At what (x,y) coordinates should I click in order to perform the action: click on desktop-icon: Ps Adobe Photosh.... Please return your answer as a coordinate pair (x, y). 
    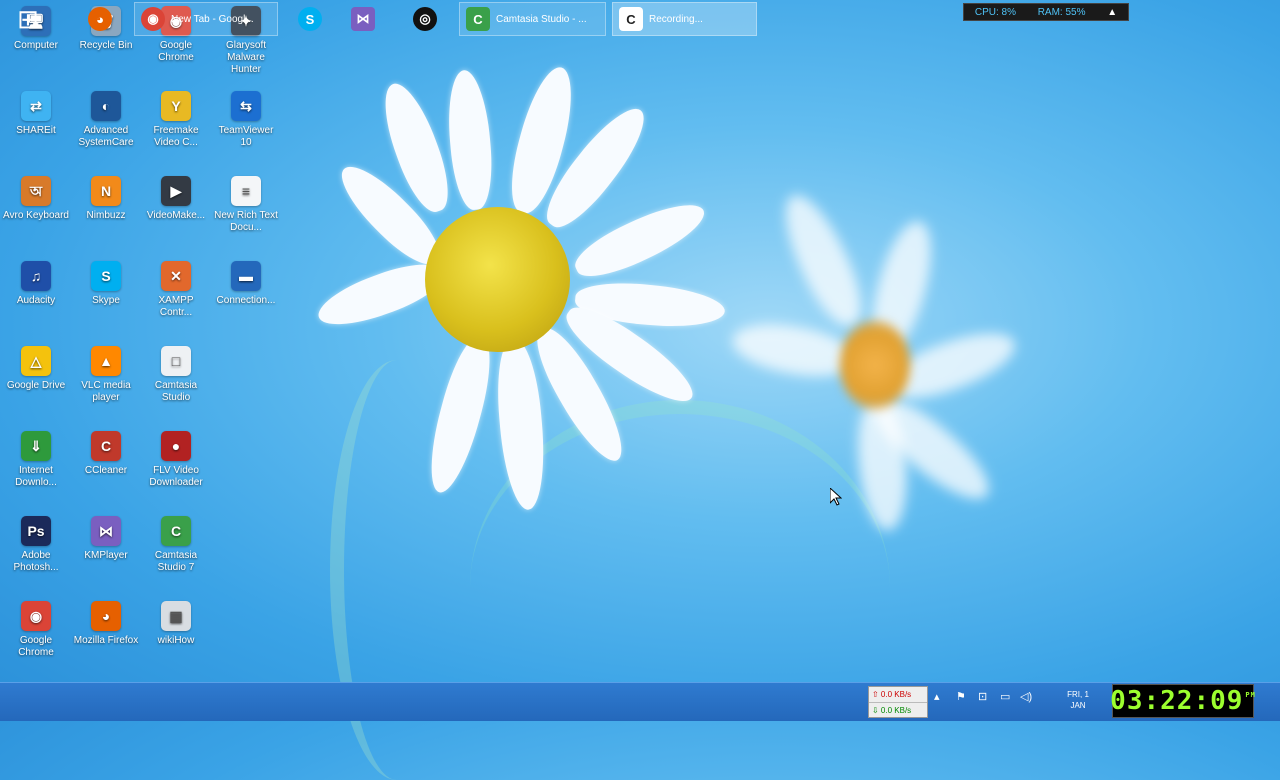
    Looking at the image, I should click on (36, 545).